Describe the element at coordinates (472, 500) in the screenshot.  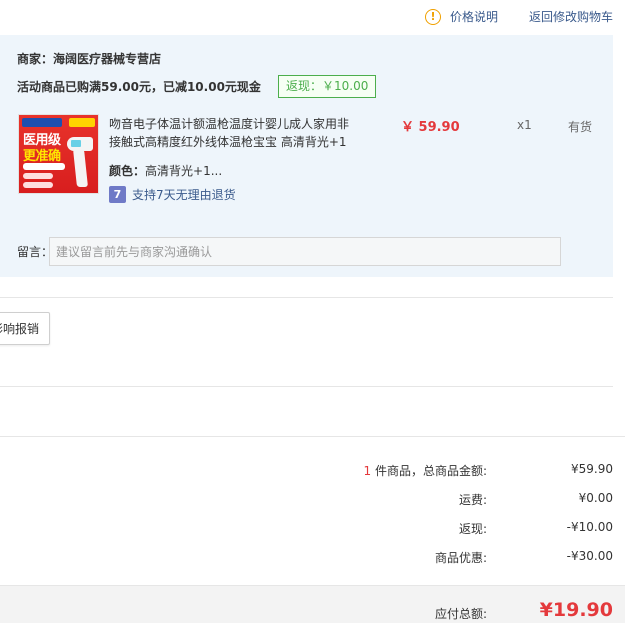
I see `shipping-label: 运费:` at that location.